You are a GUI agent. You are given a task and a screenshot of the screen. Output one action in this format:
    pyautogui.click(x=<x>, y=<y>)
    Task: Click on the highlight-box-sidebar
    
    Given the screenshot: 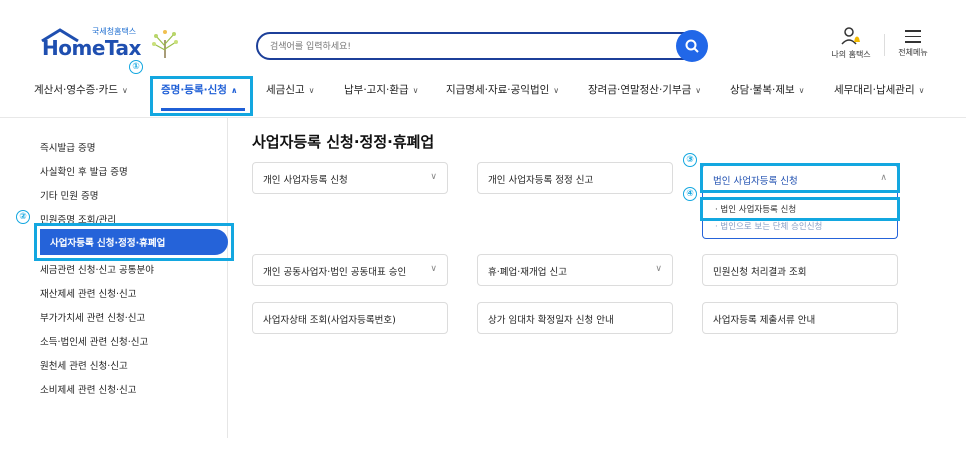 What is the action you would take?
    pyautogui.click(x=134, y=242)
    